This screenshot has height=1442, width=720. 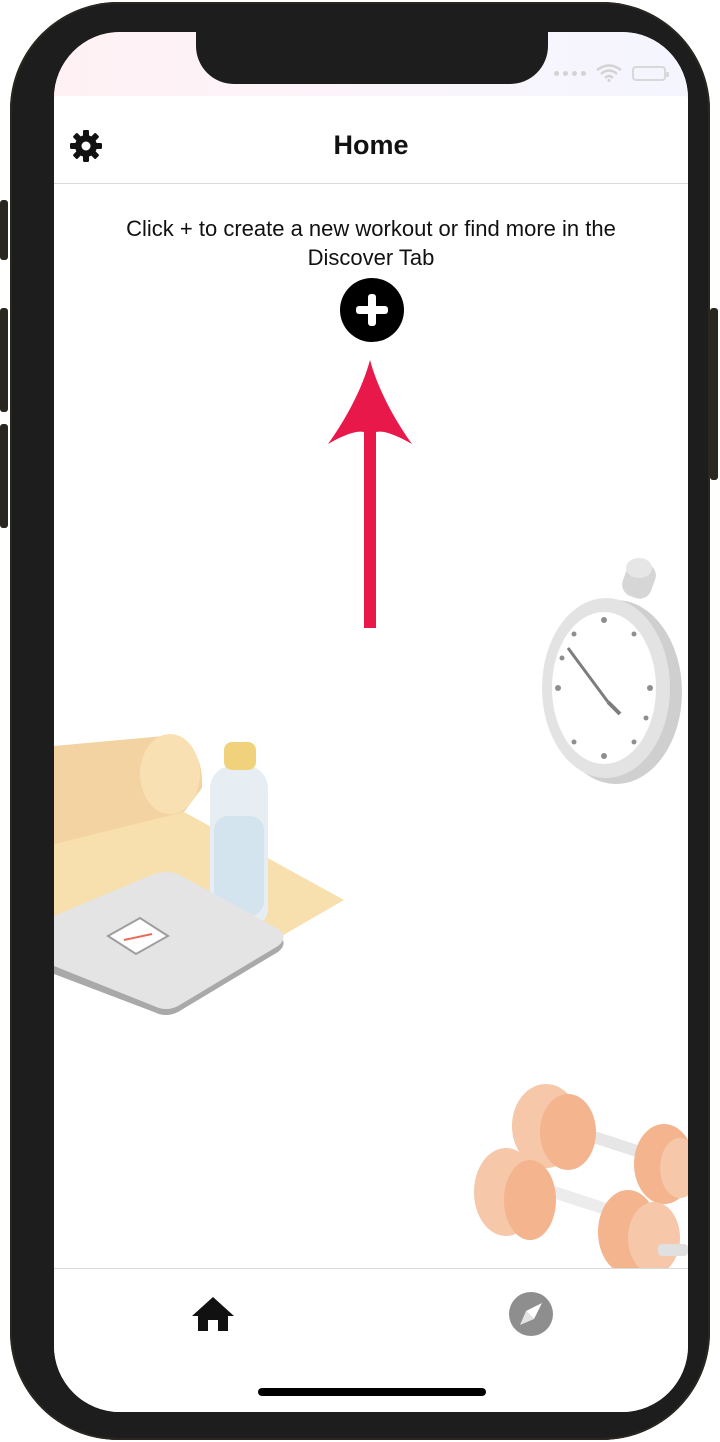 I want to click on volume-up-button, so click(x=4, y=360).